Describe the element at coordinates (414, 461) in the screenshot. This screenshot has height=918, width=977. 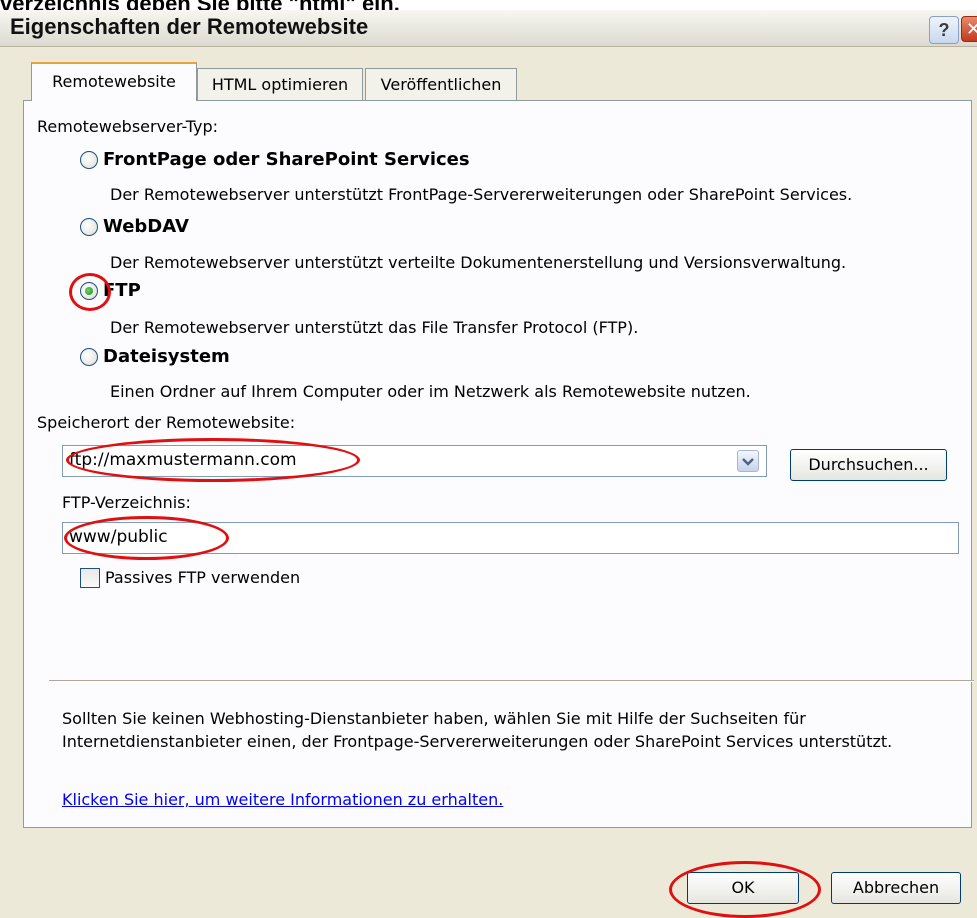
I see `location-combobox: ftp://maxmustermann.com` at that location.